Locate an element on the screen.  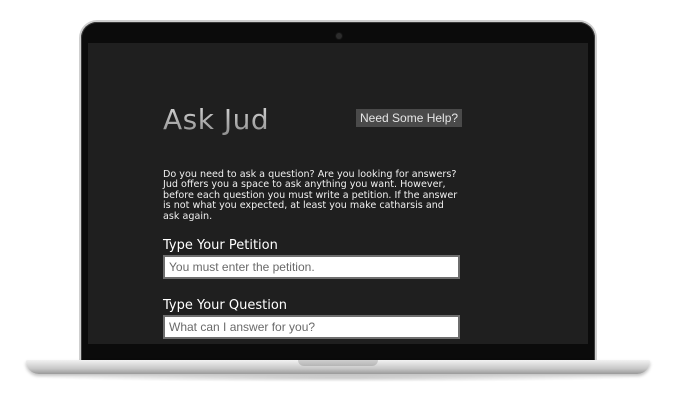
petition-input is located at coordinates (311, 267).